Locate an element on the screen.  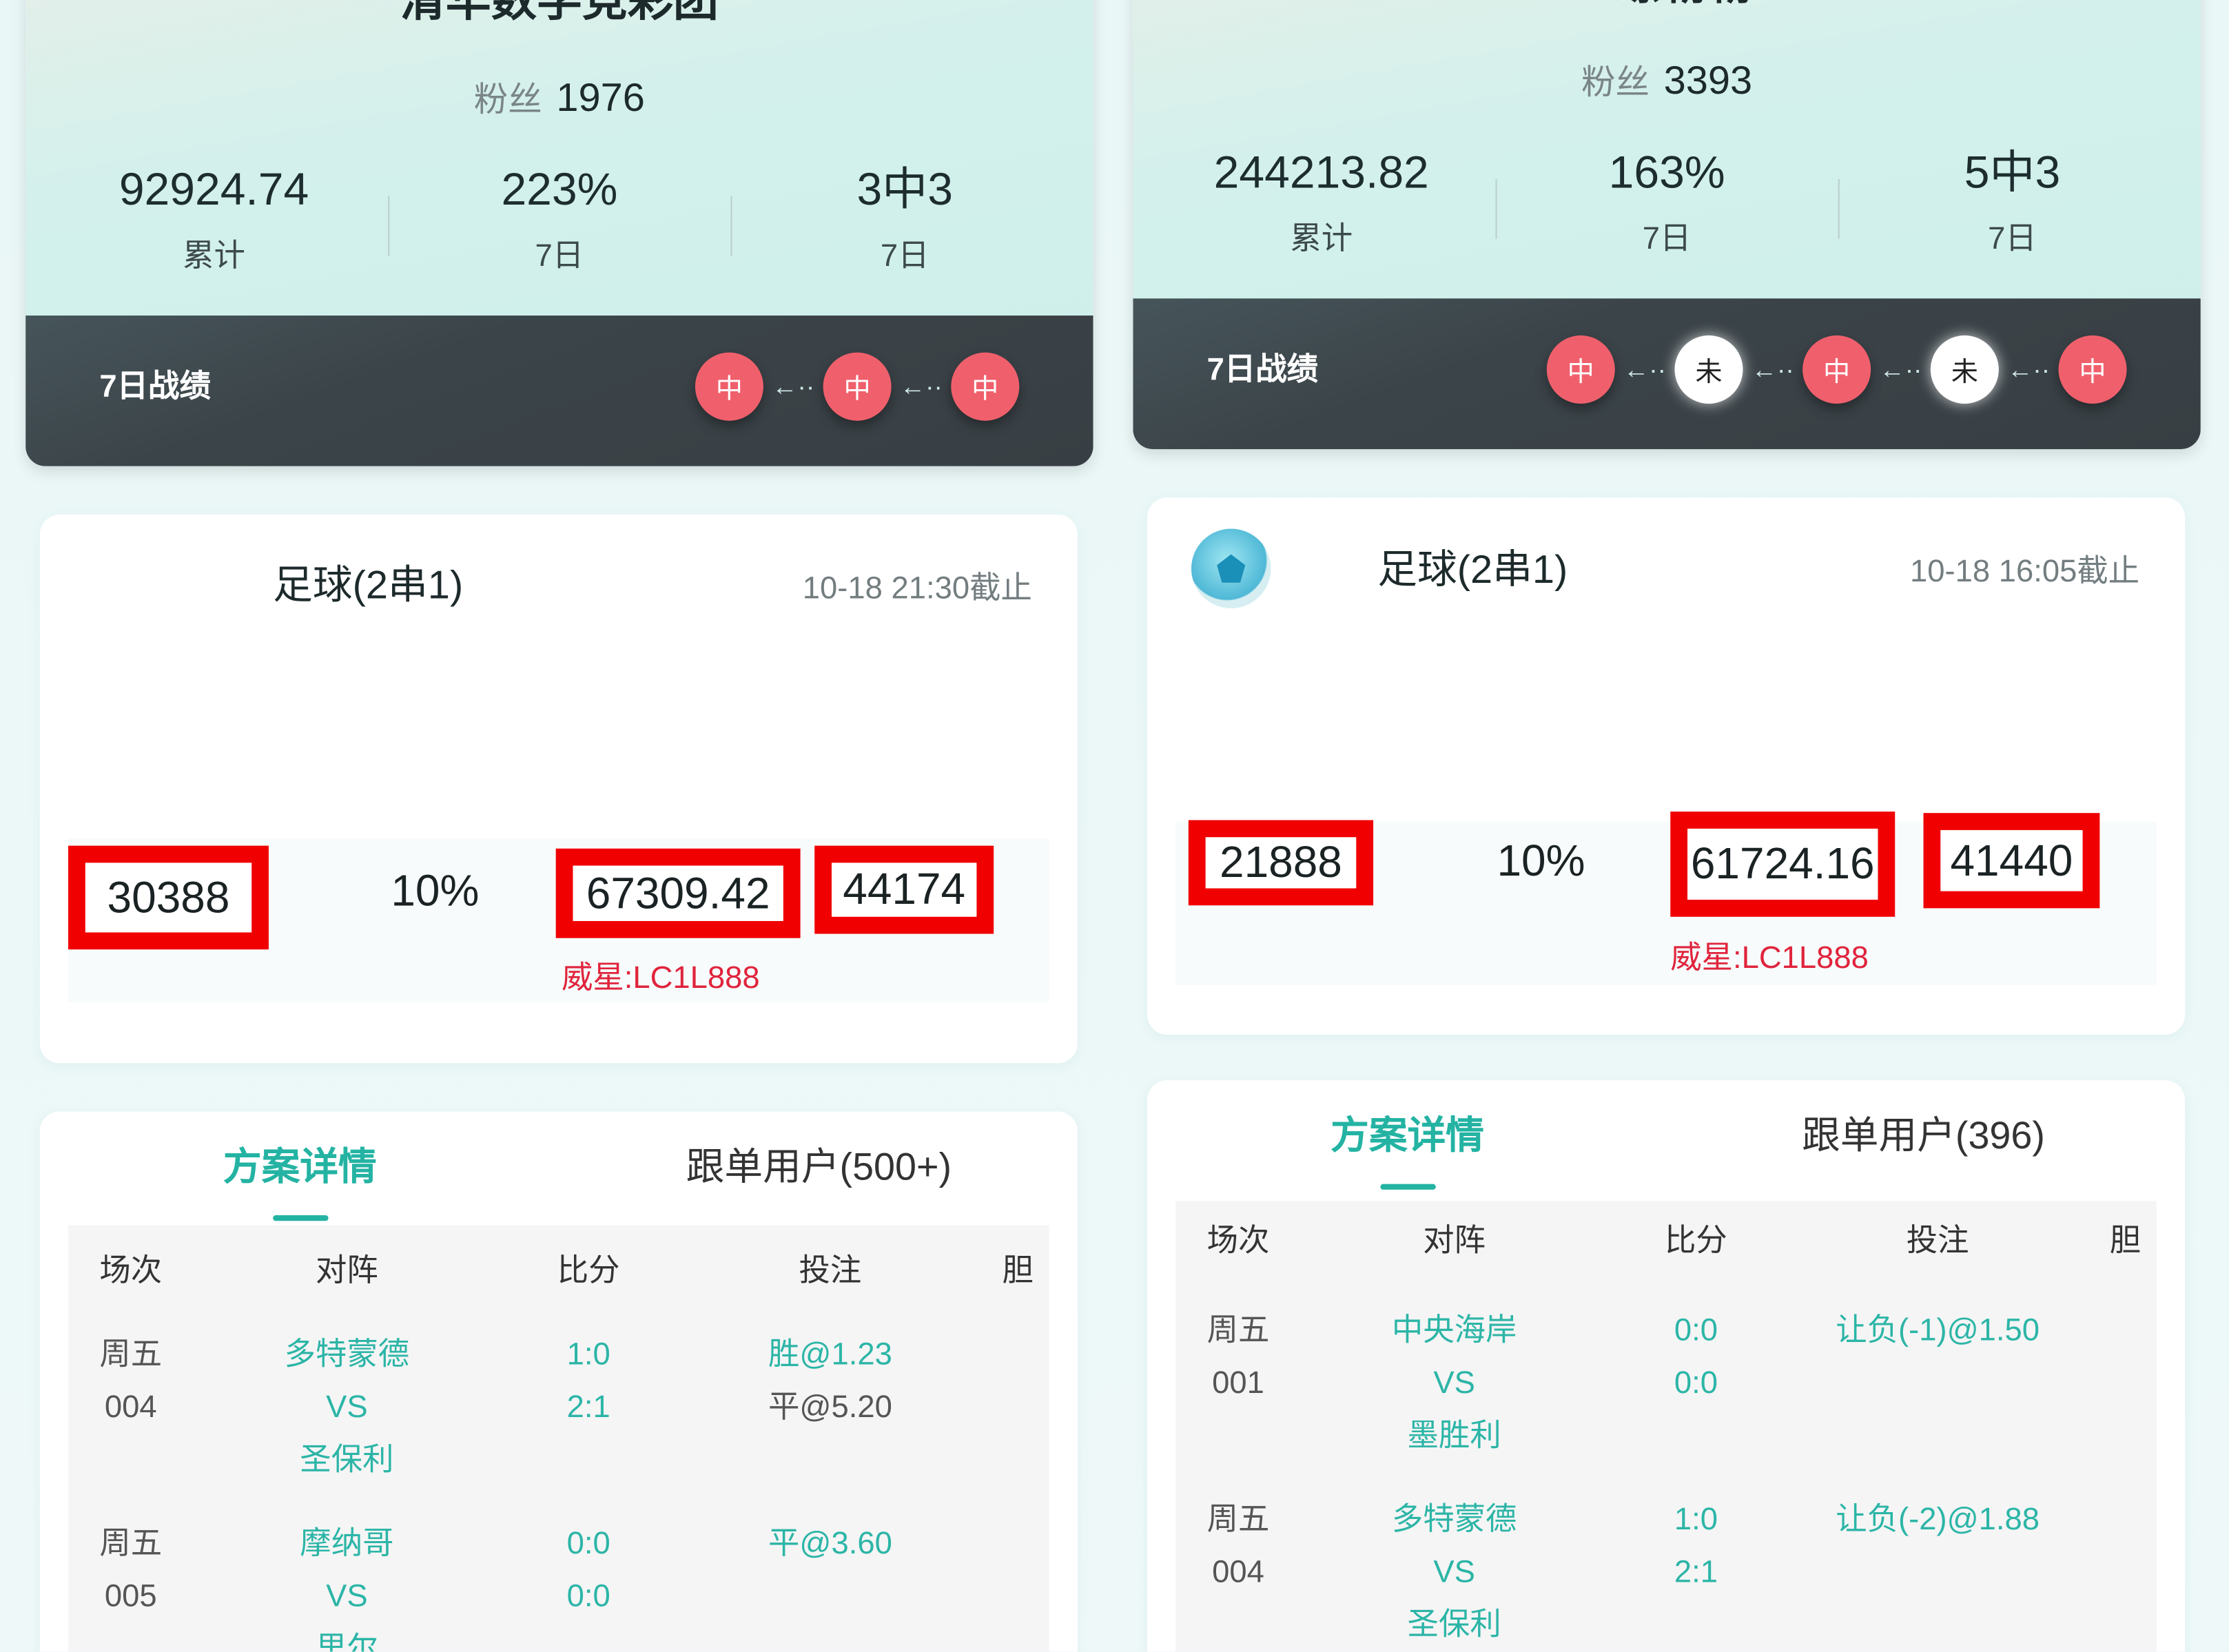
stat-value: 92924.74 is located at coordinates (214, 189).